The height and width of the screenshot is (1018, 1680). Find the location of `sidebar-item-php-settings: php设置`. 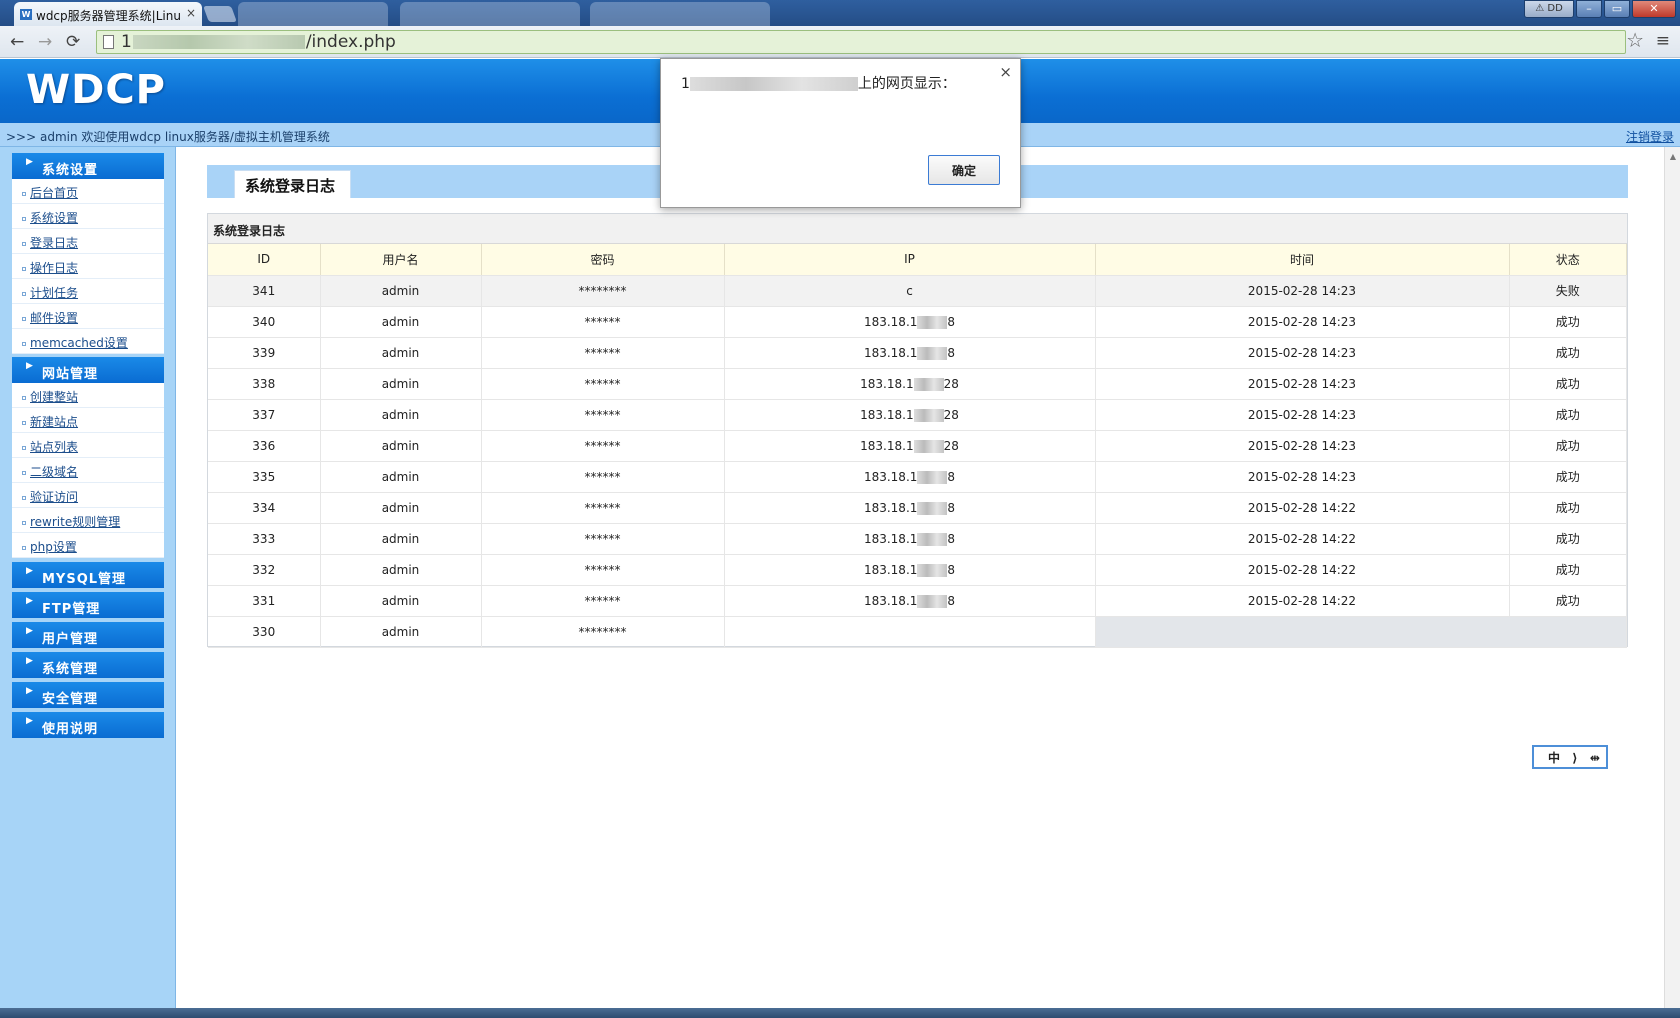

sidebar-item-php-settings: php设置 is located at coordinates (88, 545).